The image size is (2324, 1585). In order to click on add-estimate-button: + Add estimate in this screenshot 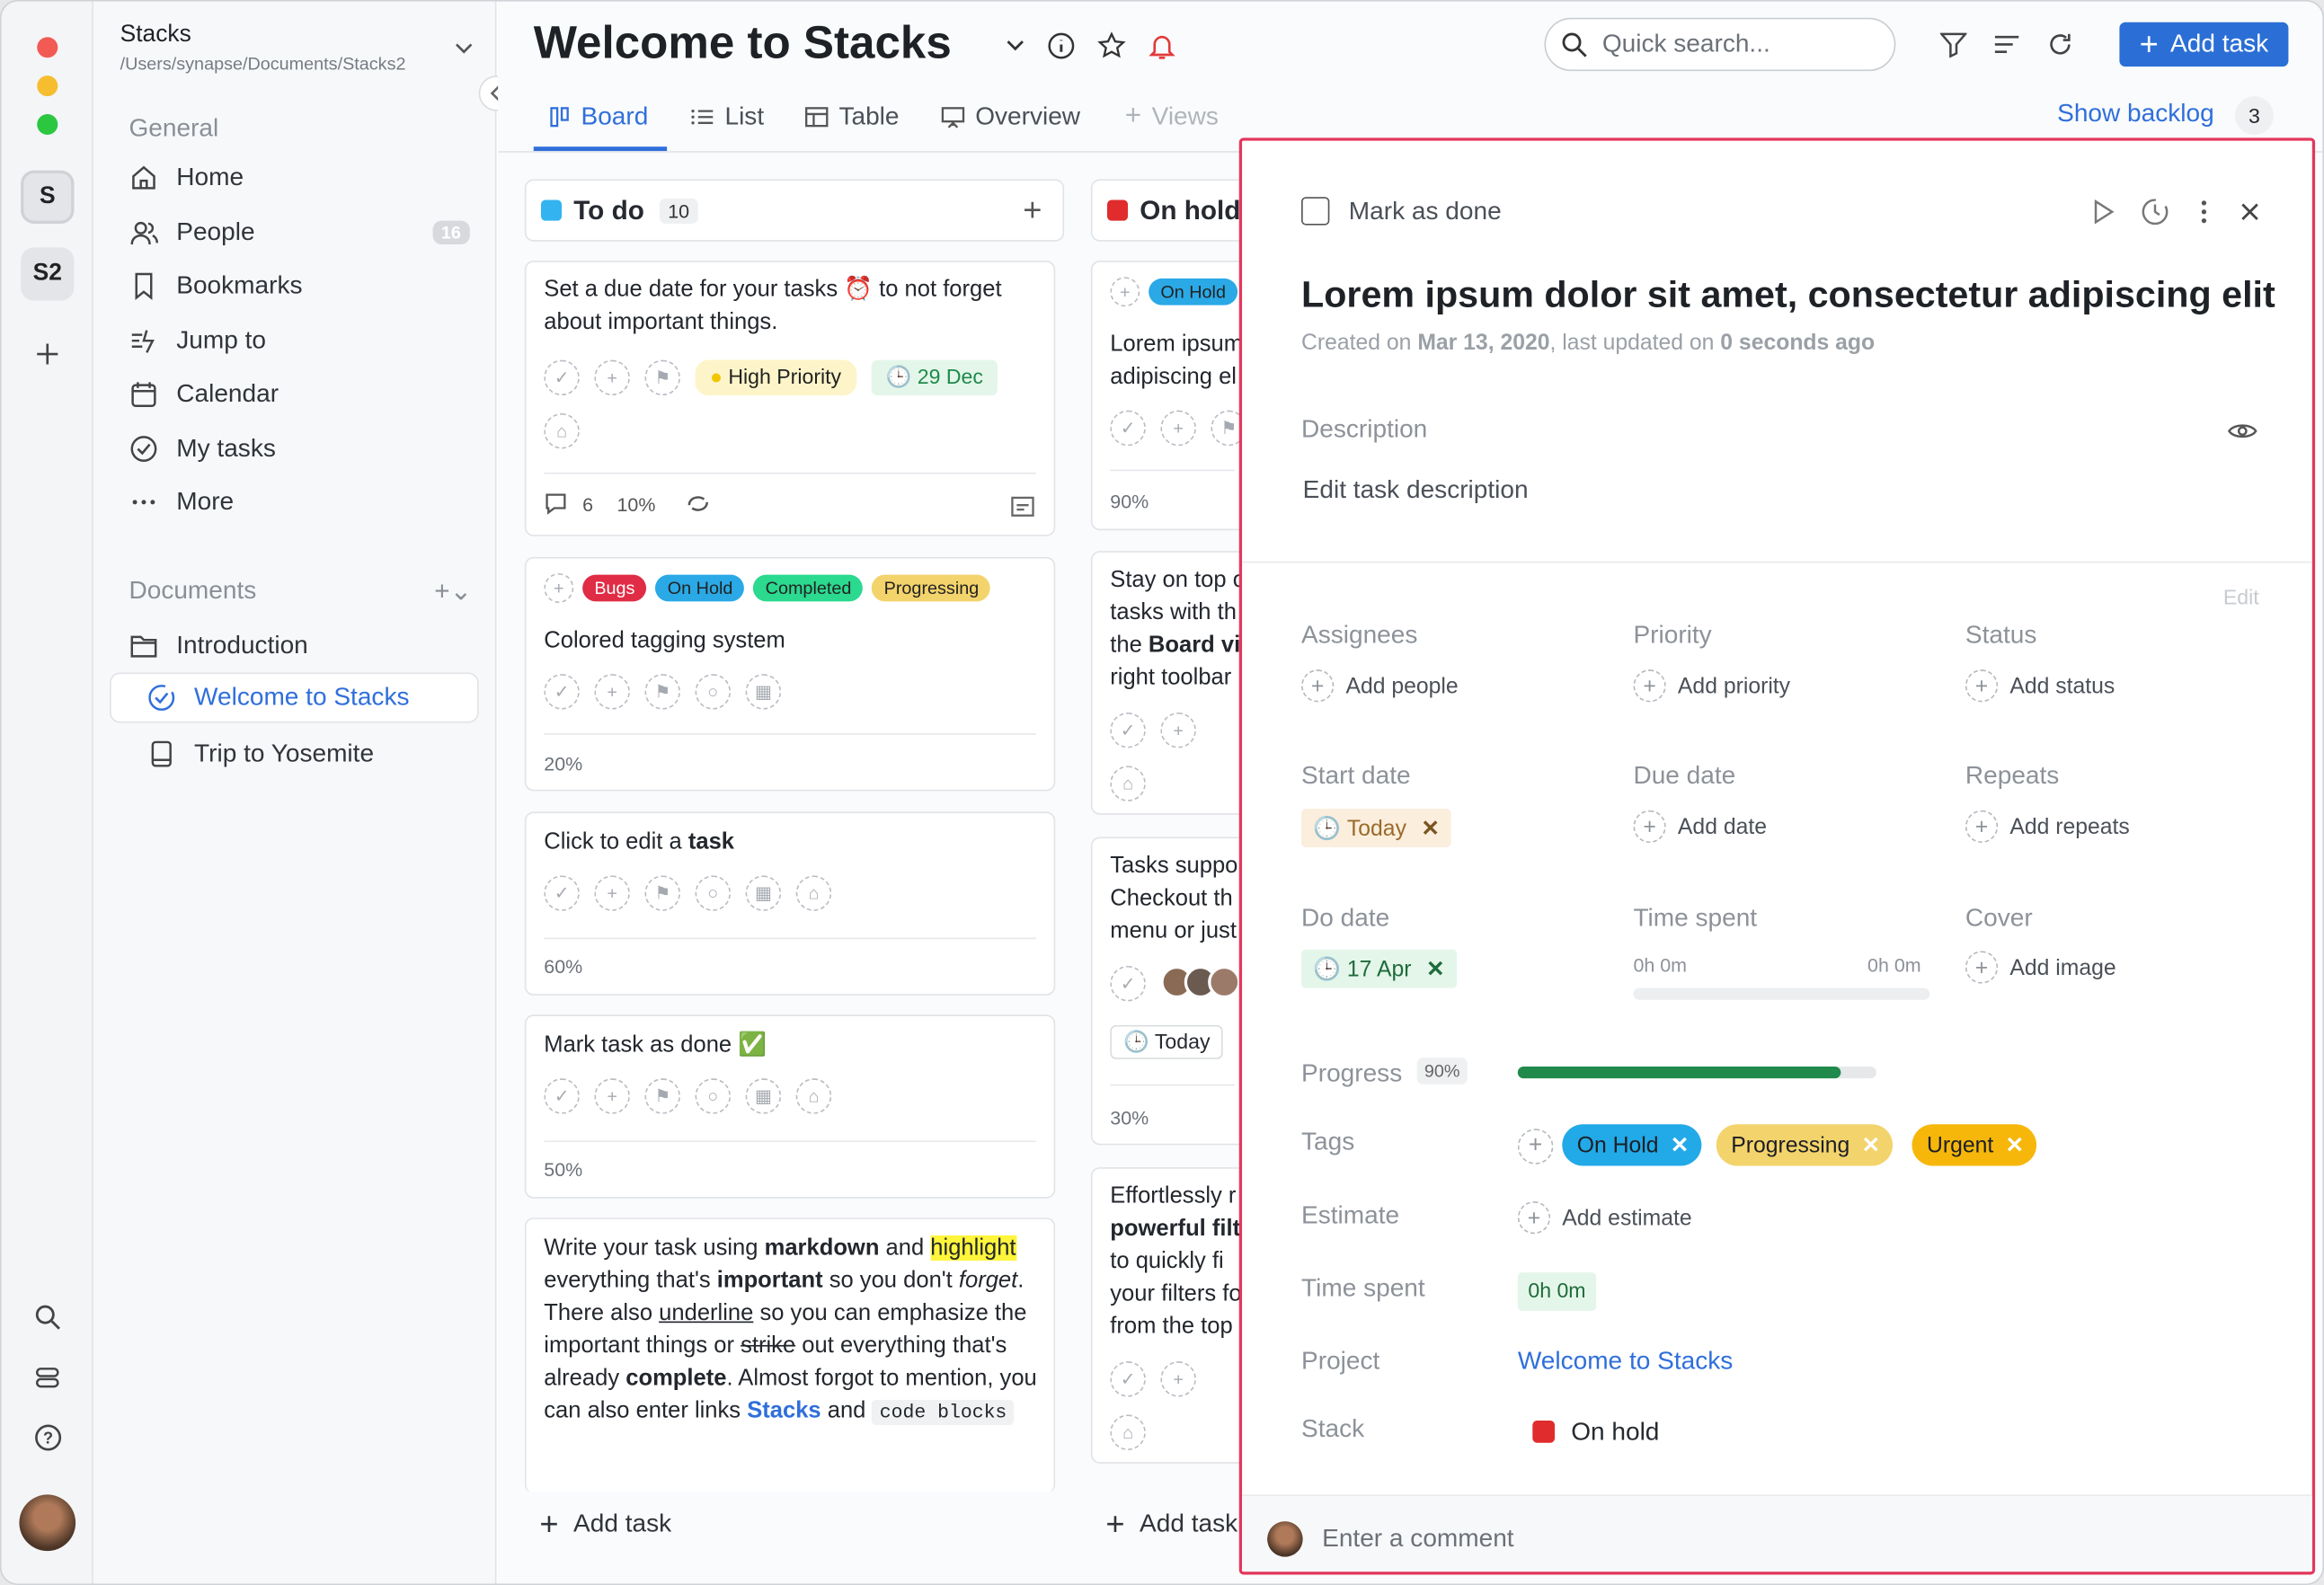, I will do `click(1604, 1218)`.